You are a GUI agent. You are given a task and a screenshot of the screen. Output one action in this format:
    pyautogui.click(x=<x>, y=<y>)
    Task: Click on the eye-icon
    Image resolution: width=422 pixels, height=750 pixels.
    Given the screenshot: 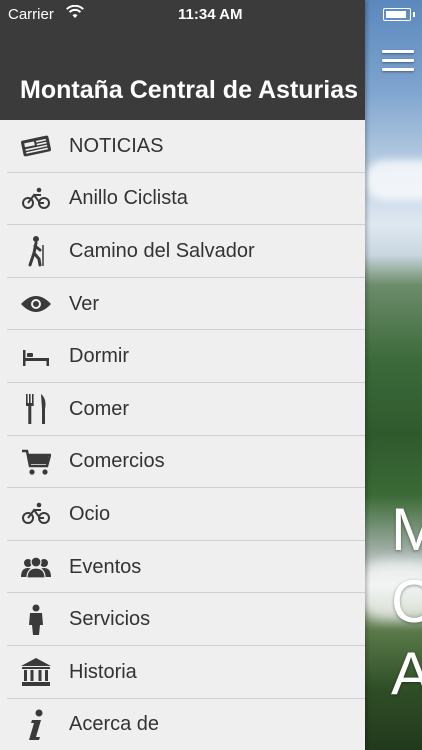 What is the action you would take?
    pyautogui.click(x=36, y=304)
    